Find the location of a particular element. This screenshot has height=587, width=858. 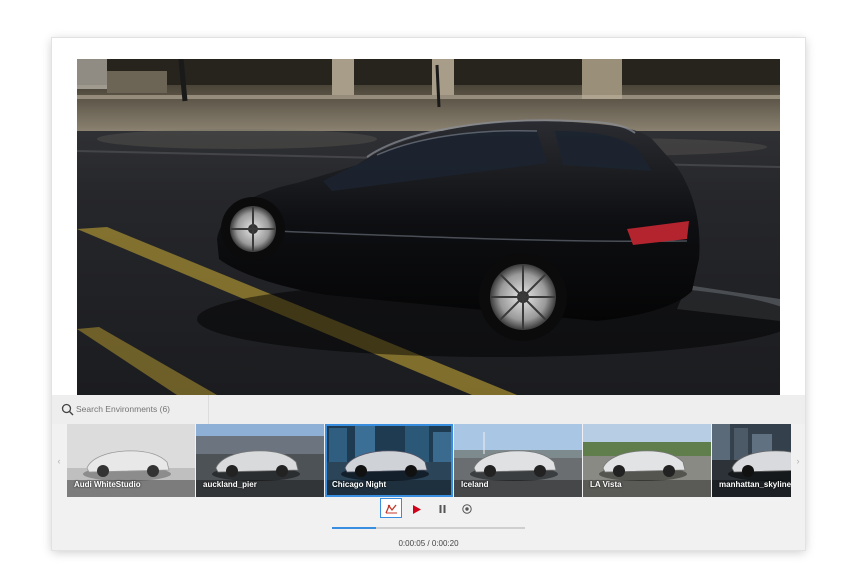

environment-thumb-audi-whitestudio: Audi WhiteStudio is located at coordinates (131, 460).